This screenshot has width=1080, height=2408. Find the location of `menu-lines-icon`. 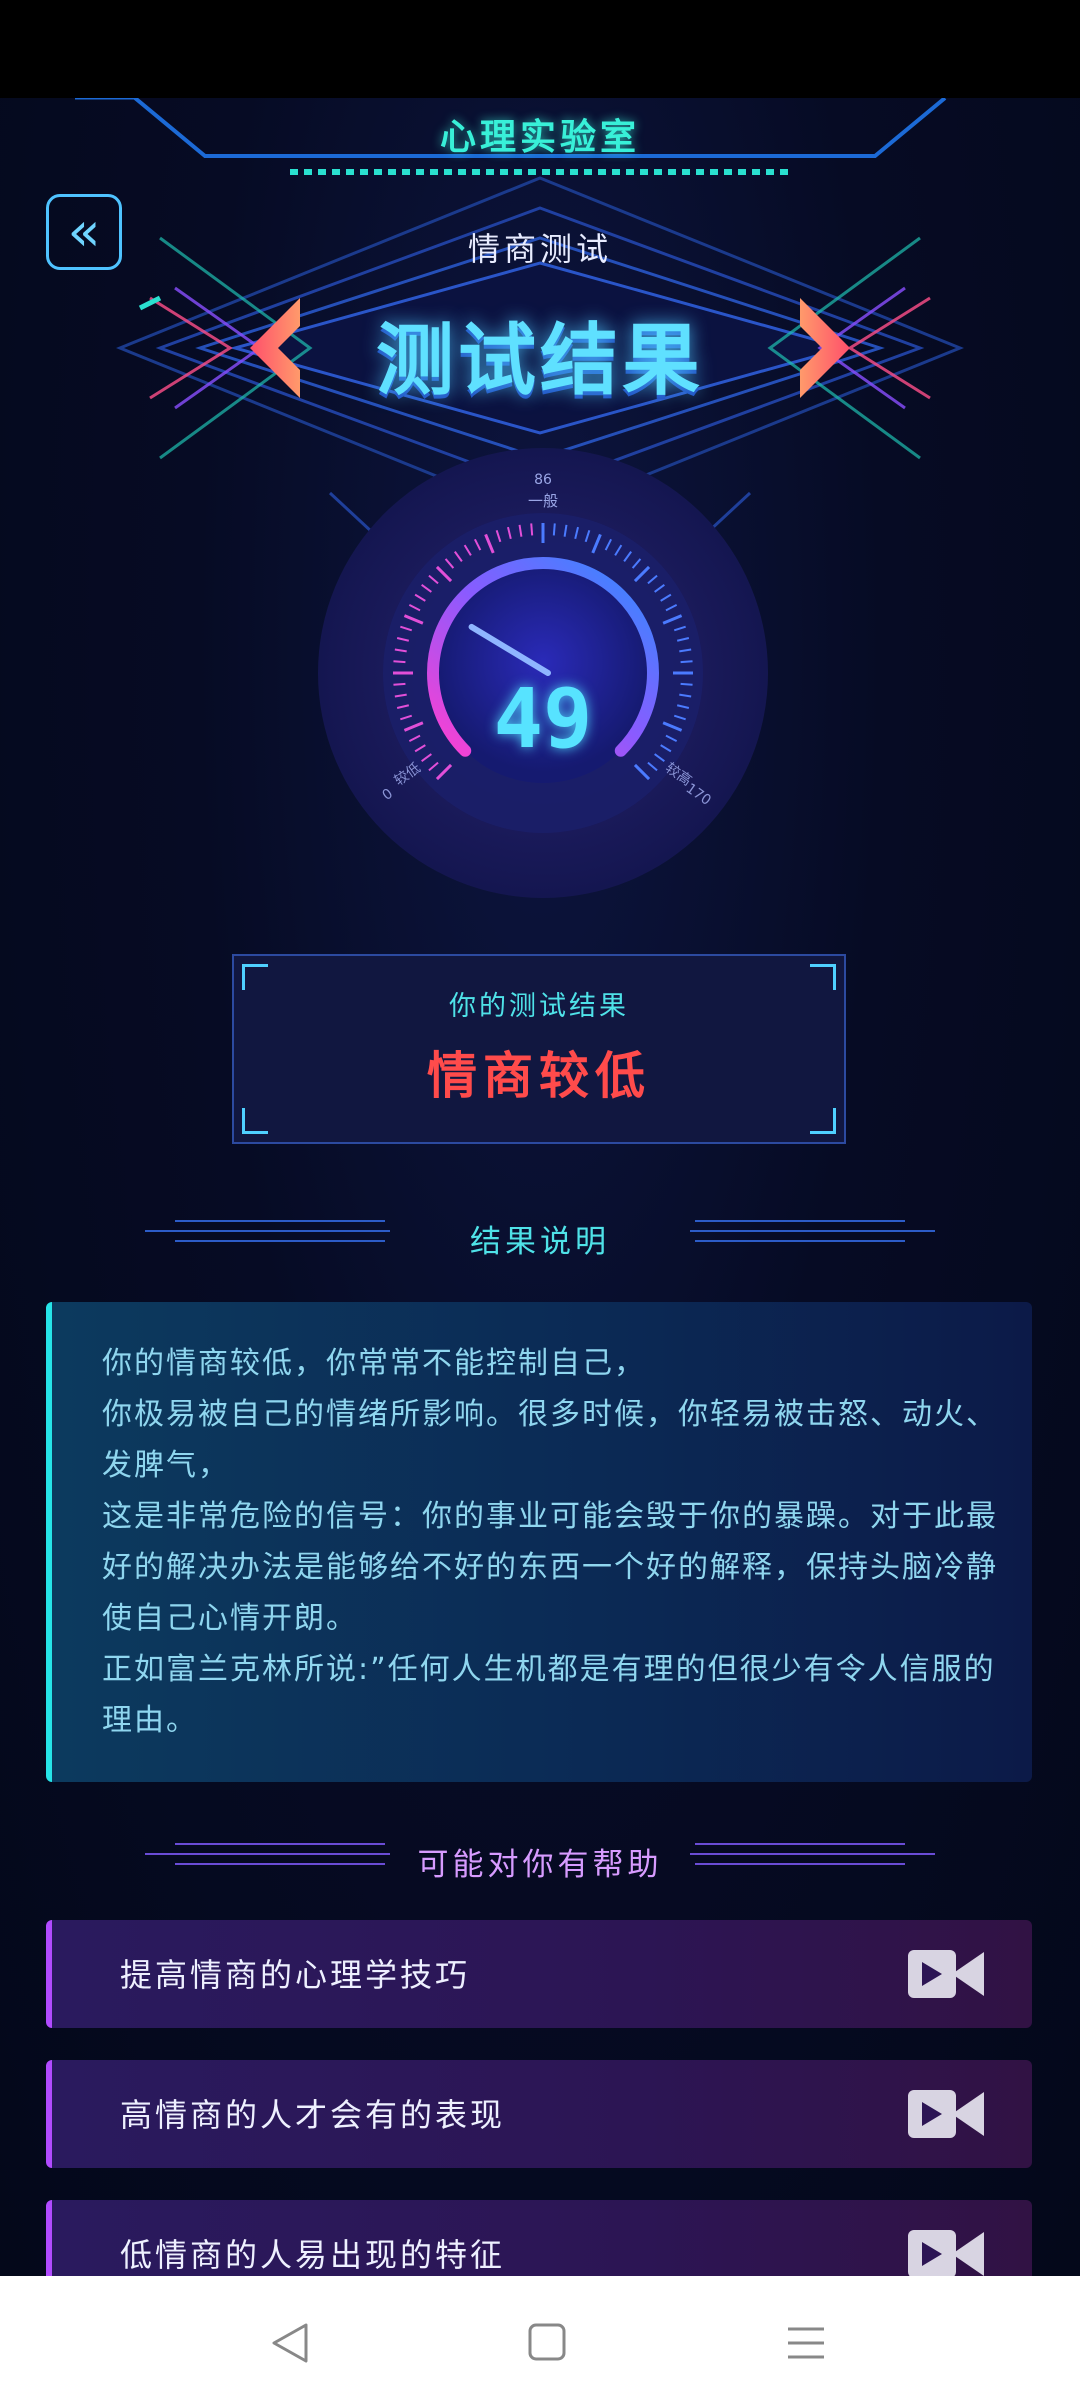

menu-lines-icon is located at coordinates (806, 2343).